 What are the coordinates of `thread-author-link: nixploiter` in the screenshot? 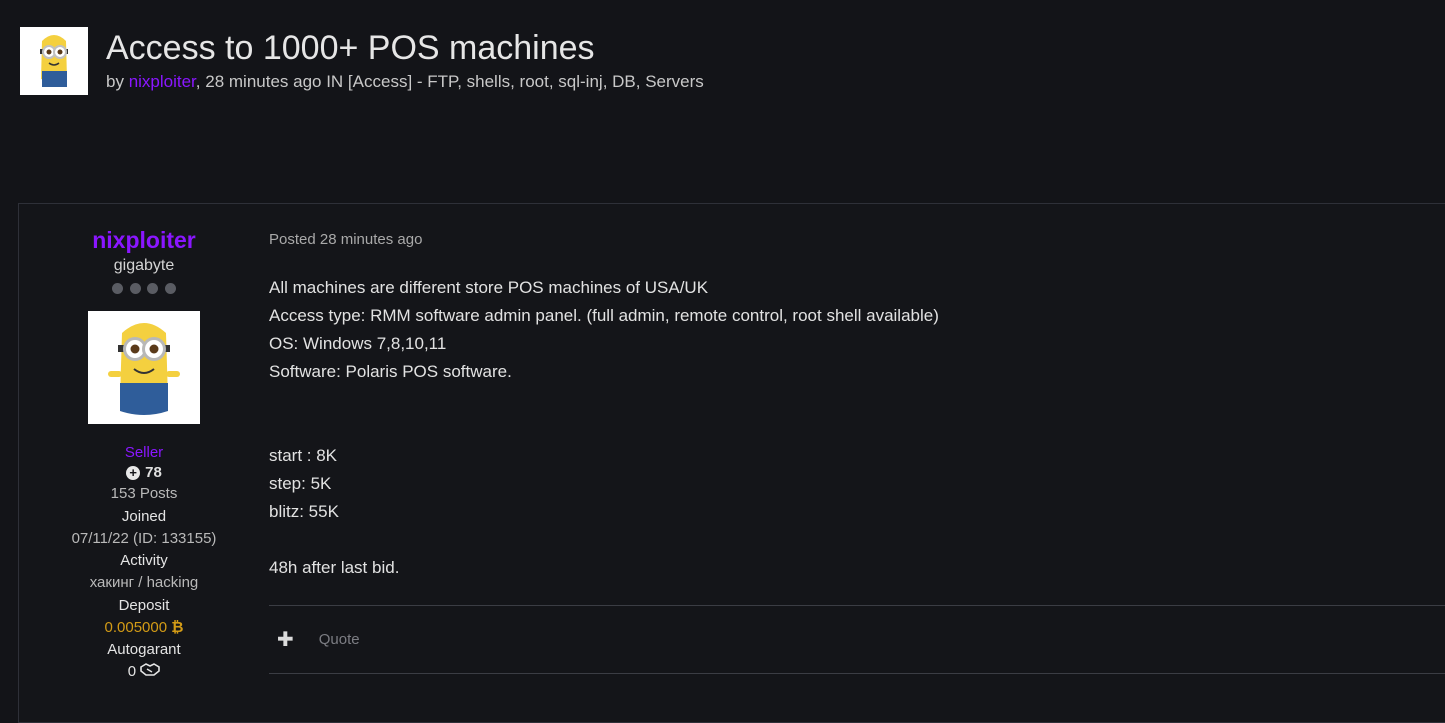 It's located at (162, 81).